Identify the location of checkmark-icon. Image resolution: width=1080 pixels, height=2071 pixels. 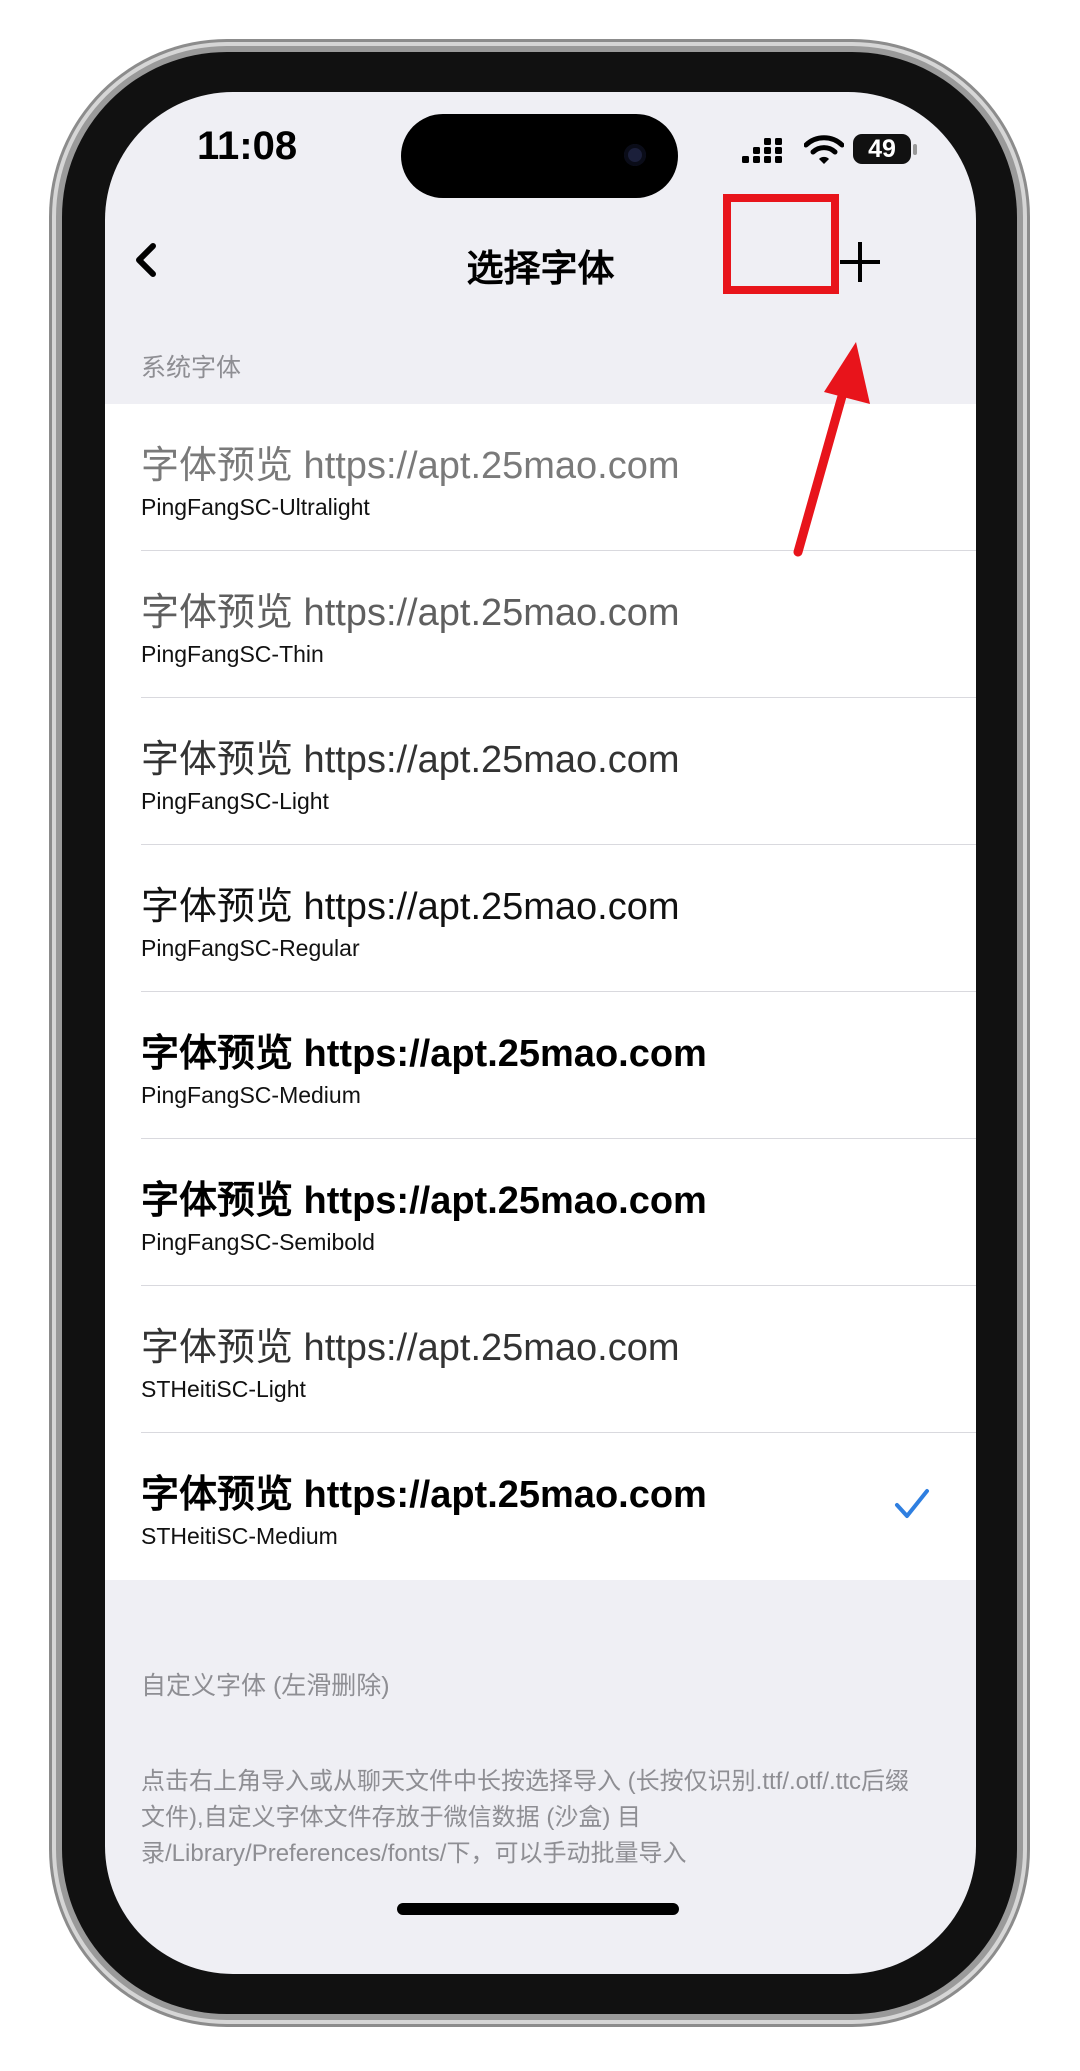
(912, 1503).